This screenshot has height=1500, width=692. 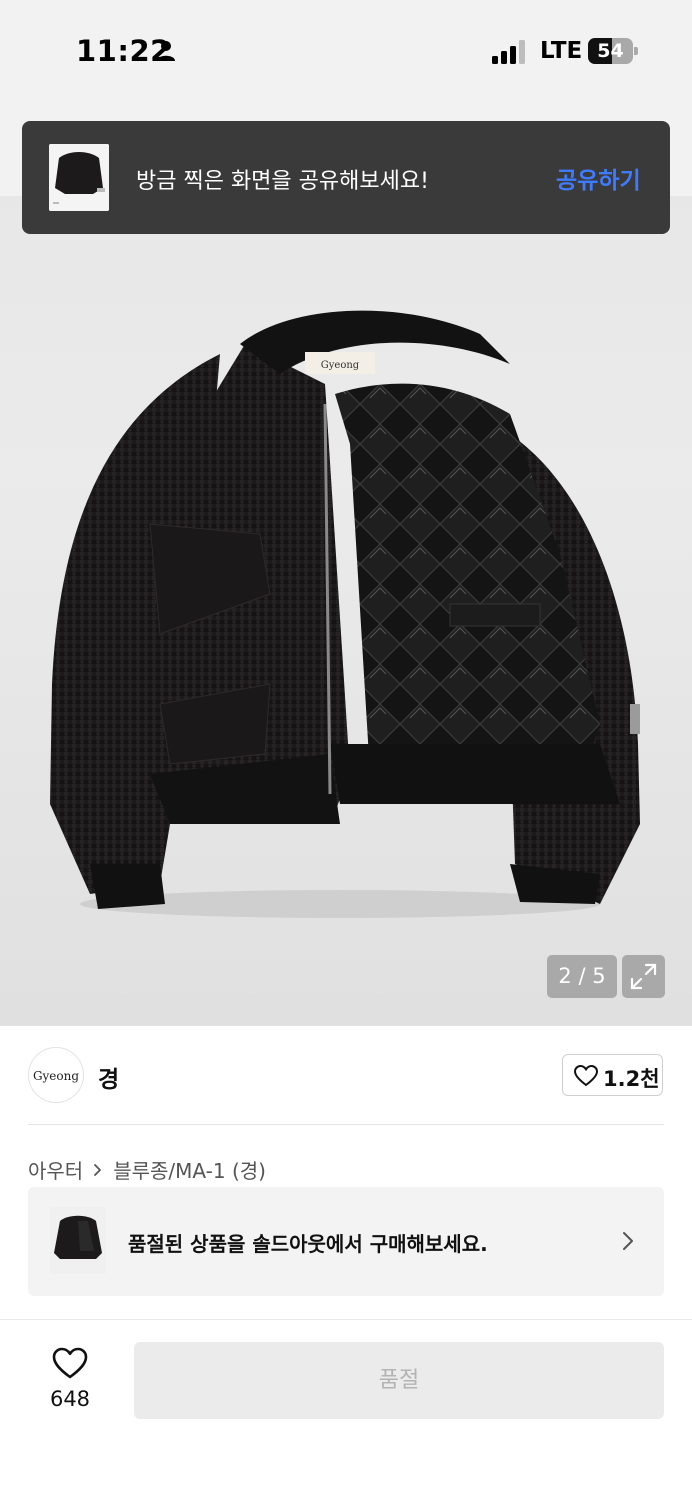 What do you see at coordinates (189, 1169) in the screenshot?
I see `breadcrumb-item-blouson: 블루종/MA-1 (경)` at bounding box center [189, 1169].